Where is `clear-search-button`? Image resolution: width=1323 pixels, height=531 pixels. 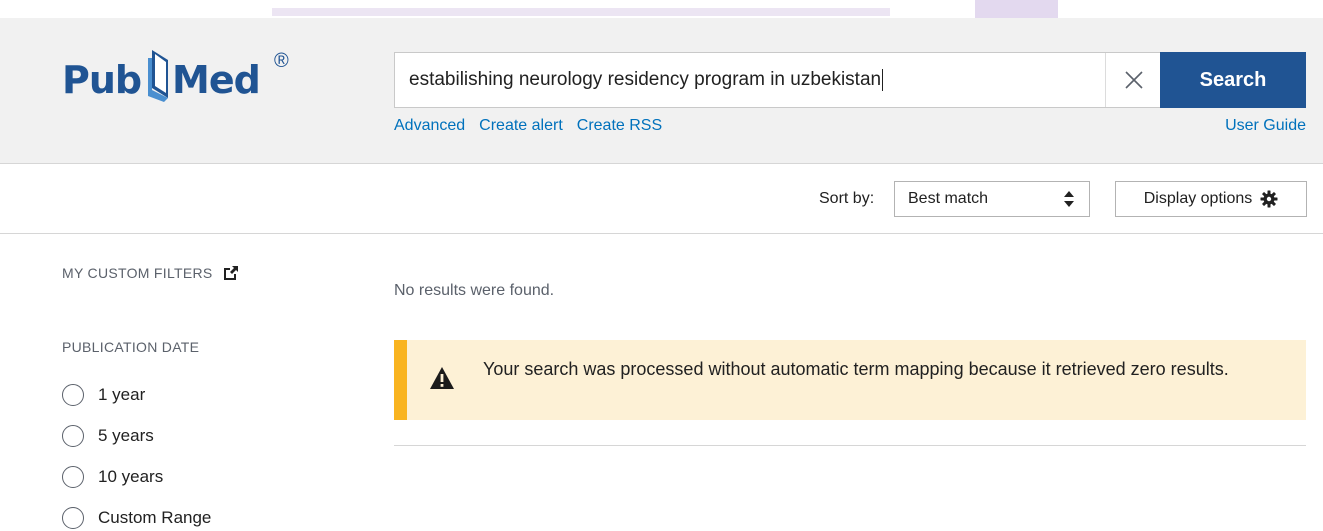 clear-search-button is located at coordinates (1133, 80).